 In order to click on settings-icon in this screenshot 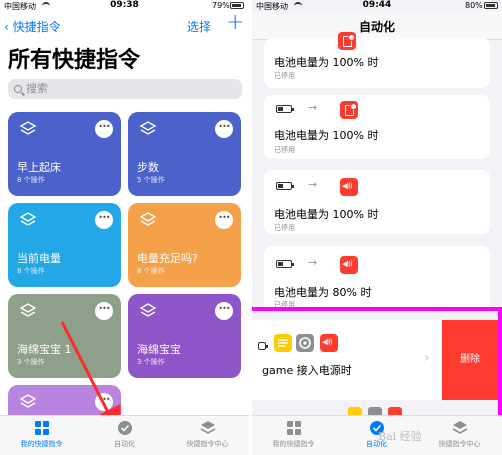, I will do `click(375, 411)`.